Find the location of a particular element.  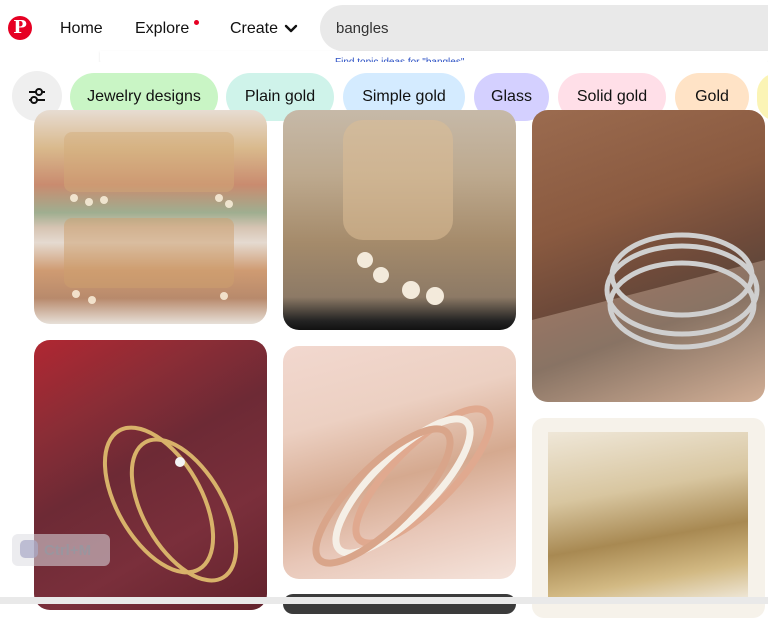

chevron-down-icon is located at coordinates (291, 29).